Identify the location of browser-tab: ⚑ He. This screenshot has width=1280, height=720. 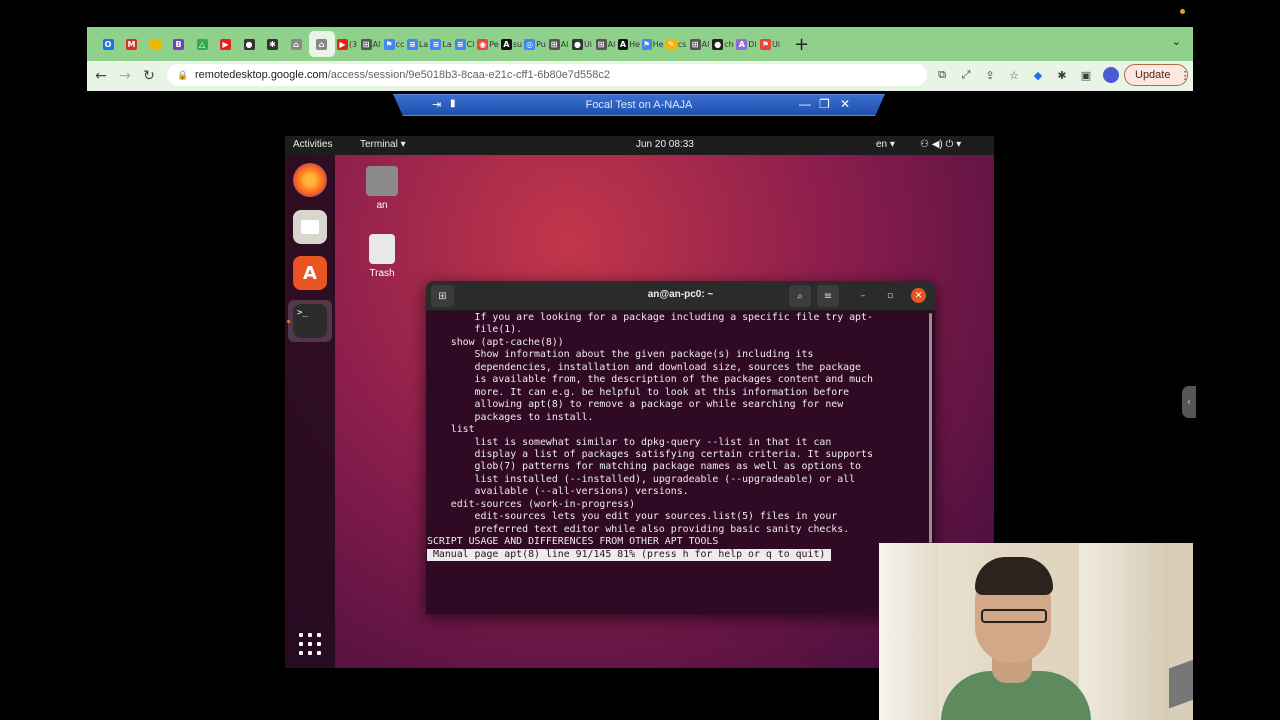
(652, 44).